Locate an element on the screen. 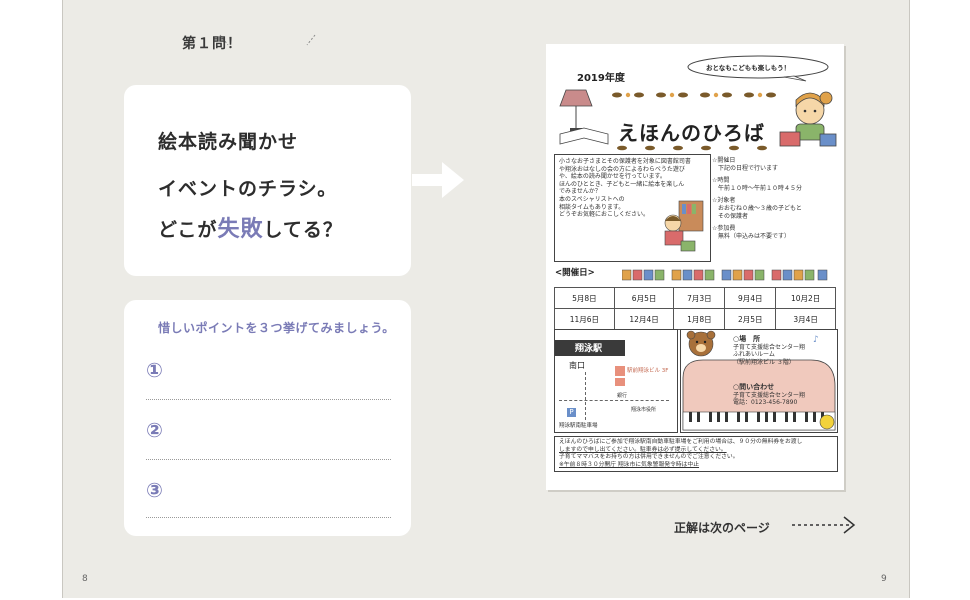  date-cell: 1月8日 is located at coordinates (699, 319).